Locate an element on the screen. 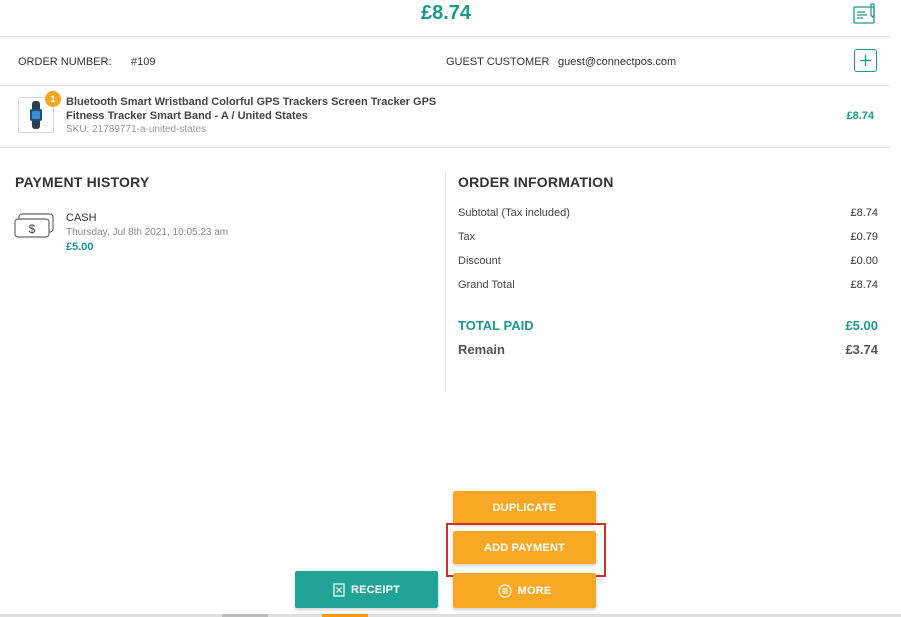 The height and width of the screenshot is (617, 901). payment-method: CASH is located at coordinates (81, 218).